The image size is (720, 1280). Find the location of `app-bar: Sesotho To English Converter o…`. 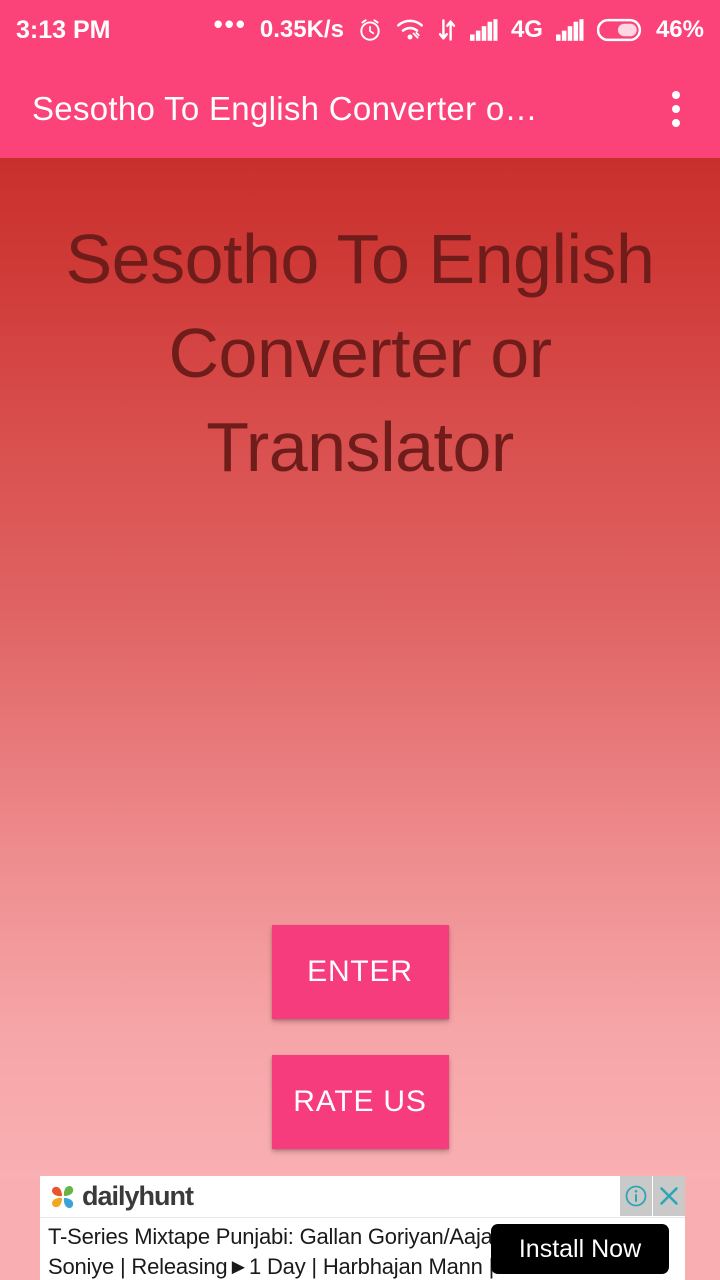

app-bar: Sesotho To English Converter o… is located at coordinates (360, 109).